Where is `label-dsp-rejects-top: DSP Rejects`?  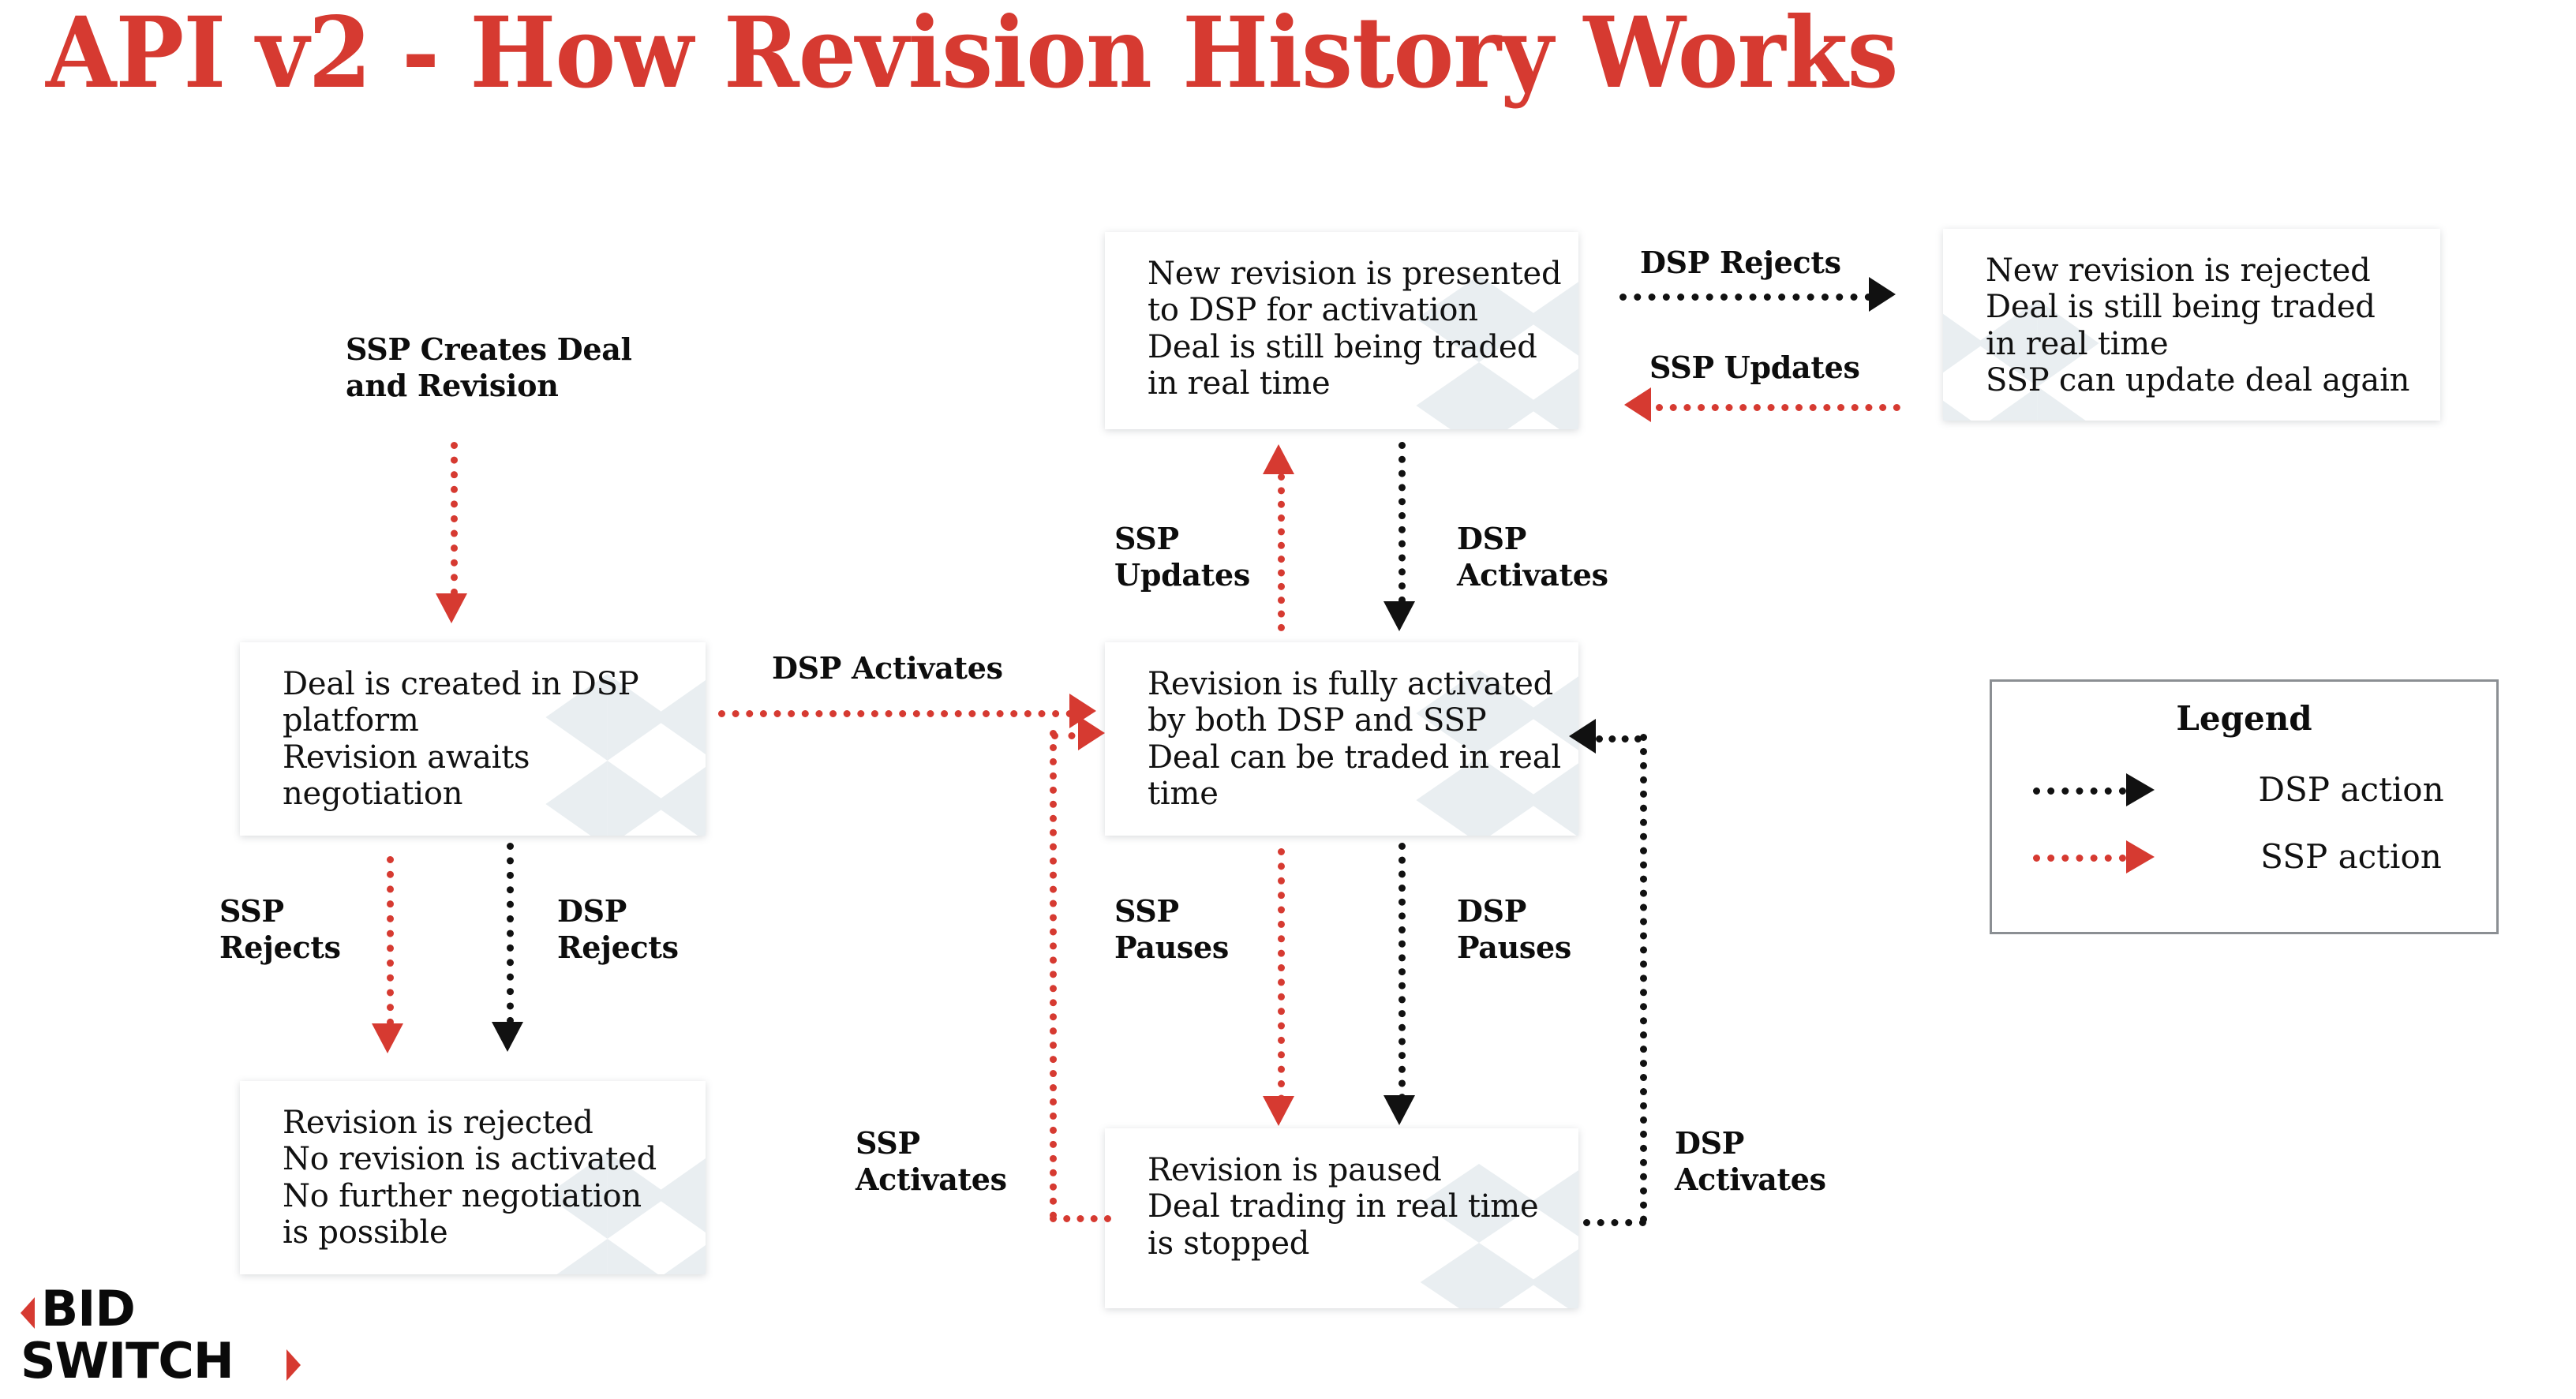 label-dsp-rejects-top: DSP Rejects is located at coordinates (1740, 263).